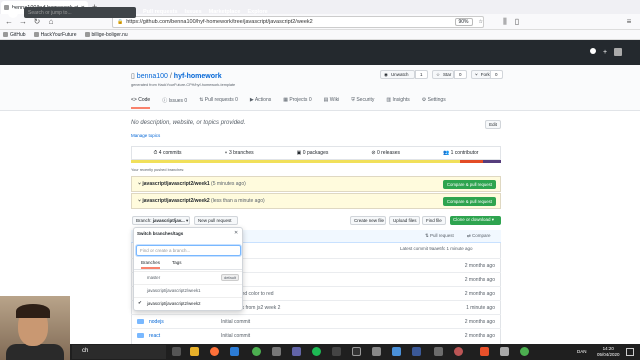 Image resolution: width=640 pixels, height=360 pixels. What do you see at coordinates (436, 248) in the screenshot?
I see `latest-commit: Latest commit 9aae6fc 1 minute ago` at bounding box center [436, 248].